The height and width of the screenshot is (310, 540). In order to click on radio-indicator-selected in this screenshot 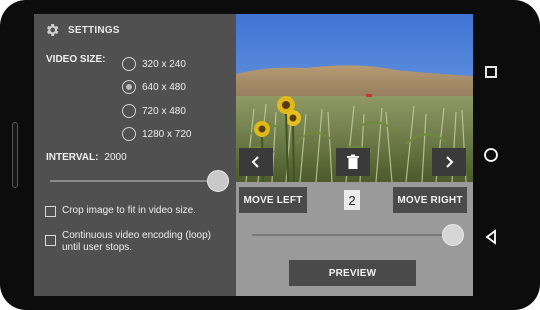, I will do `click(129, 87)`.